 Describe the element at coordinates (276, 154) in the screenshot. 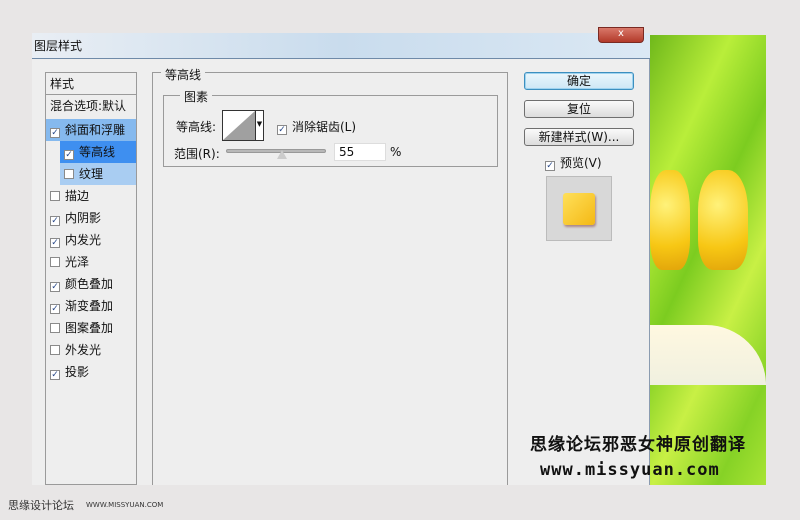

I see `range-slider` at that location.